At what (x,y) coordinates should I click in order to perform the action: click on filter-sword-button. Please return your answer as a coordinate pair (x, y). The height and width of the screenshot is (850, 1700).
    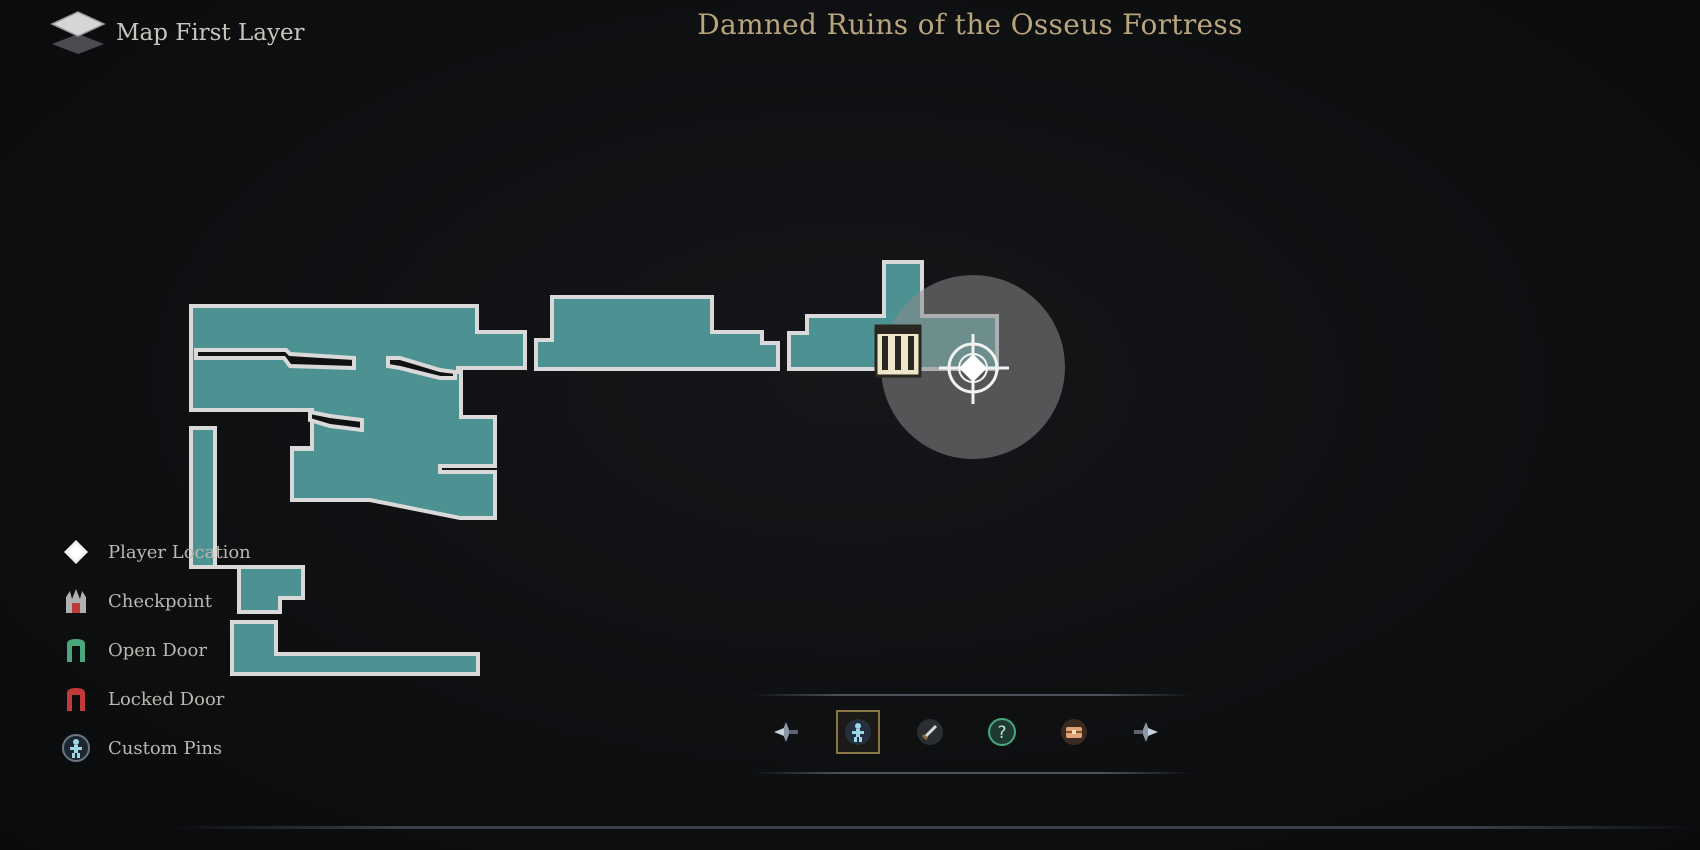
    Looking at the image, I should click on (930, 732).